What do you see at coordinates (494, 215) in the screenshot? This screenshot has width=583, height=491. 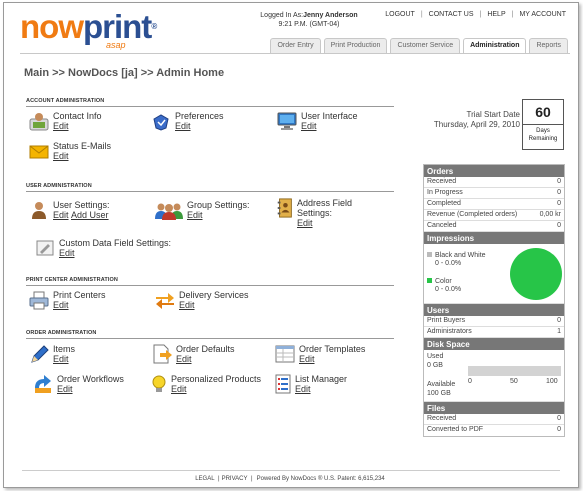 I see `stat-row: Revenue (Completed orders) 0,00 kr` at bounding box center [494, 215].